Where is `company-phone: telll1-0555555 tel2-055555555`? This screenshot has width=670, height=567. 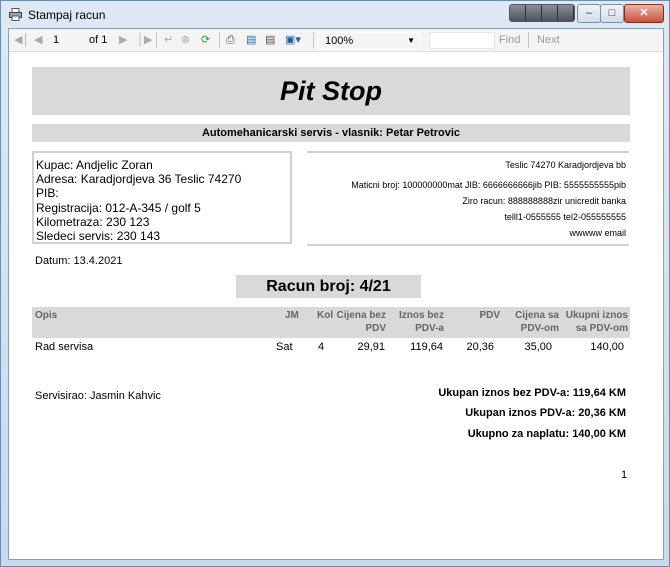 company-phone: telll1-0555555 tel2-055555555 is located at coordinates (565, 217).